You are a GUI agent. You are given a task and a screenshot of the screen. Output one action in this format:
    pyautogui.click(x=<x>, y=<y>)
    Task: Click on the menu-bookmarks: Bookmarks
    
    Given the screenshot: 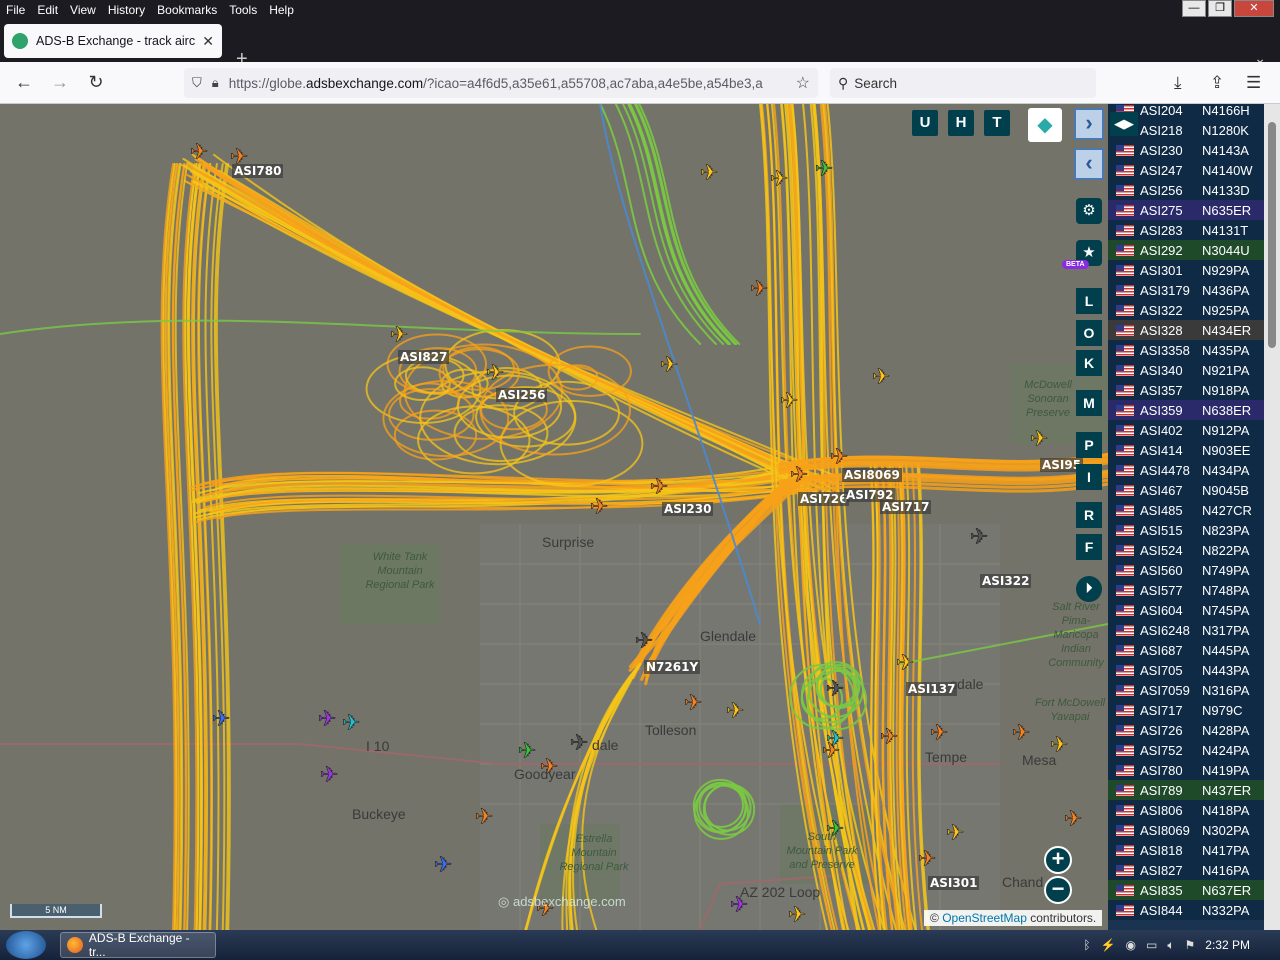 What is the action you would take?
    pyautogui.click(x=187, y=10)
    